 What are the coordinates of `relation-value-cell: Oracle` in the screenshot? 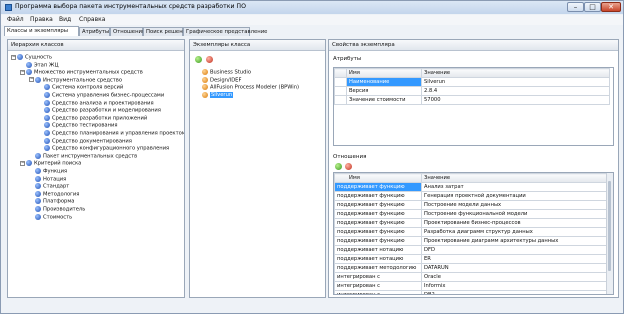 It's located at (515, 277).